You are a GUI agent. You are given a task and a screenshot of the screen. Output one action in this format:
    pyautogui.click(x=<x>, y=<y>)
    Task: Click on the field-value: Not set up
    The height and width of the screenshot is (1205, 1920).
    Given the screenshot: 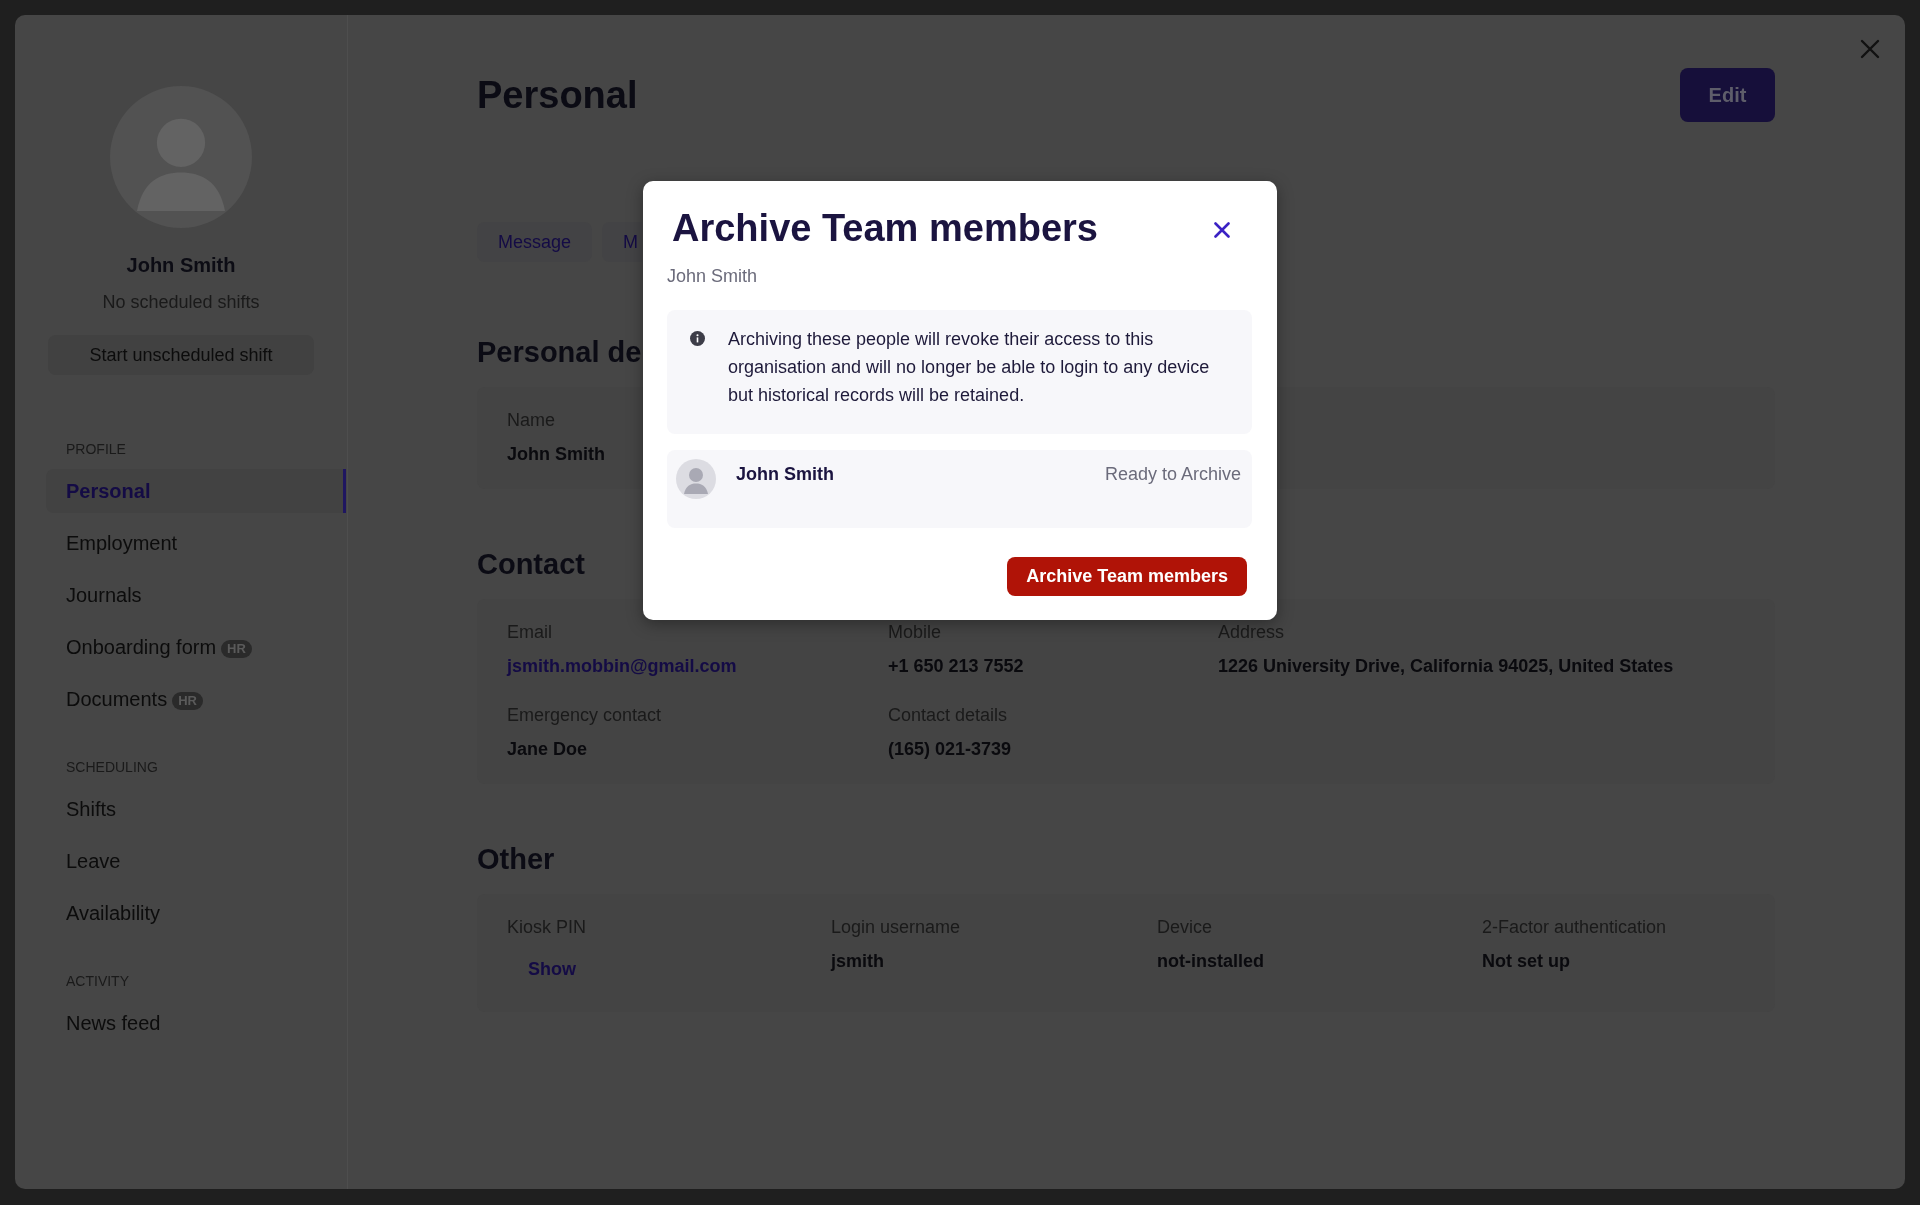 What is the action you would take?
    pyautogui.click(x=1526, y=961)
    